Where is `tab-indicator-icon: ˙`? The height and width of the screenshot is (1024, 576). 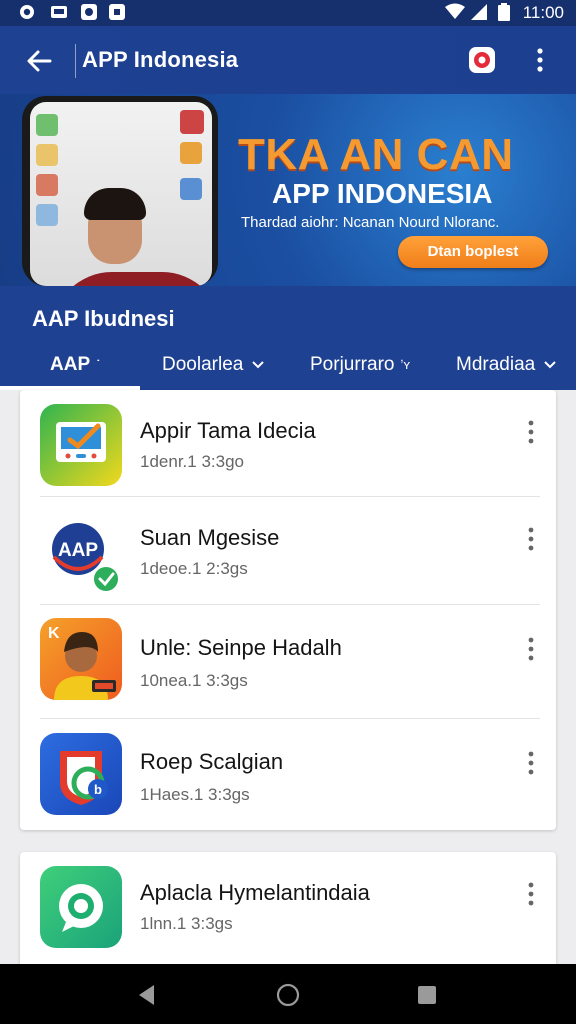 tab-indicator-icon: ˙ is located at coordinates (98, 365).